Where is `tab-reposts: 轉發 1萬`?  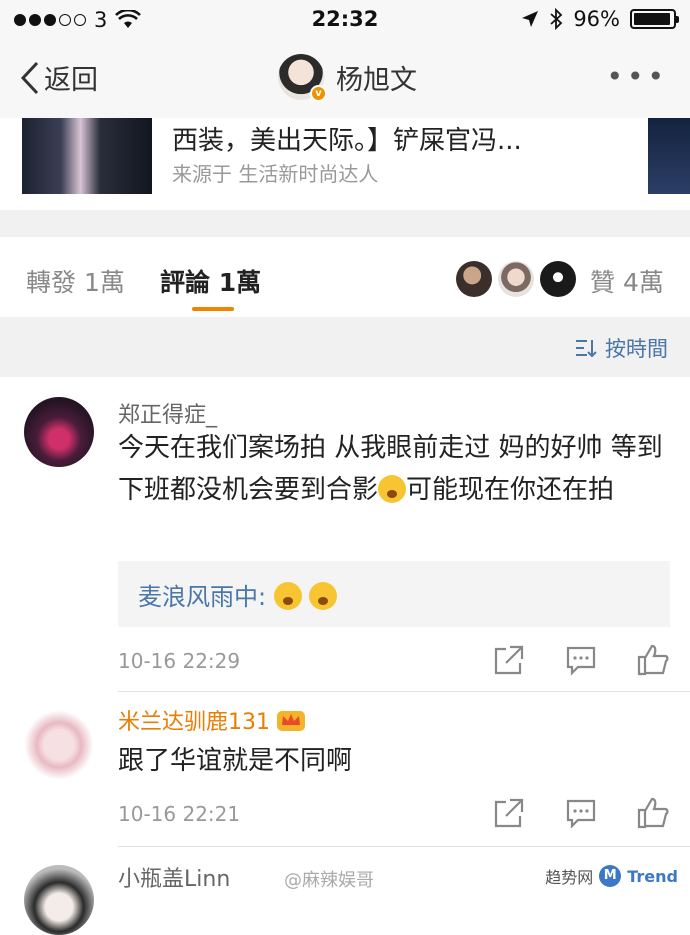
tab-reposts: 轉發 1萬 is located at coordinates (75, 281).